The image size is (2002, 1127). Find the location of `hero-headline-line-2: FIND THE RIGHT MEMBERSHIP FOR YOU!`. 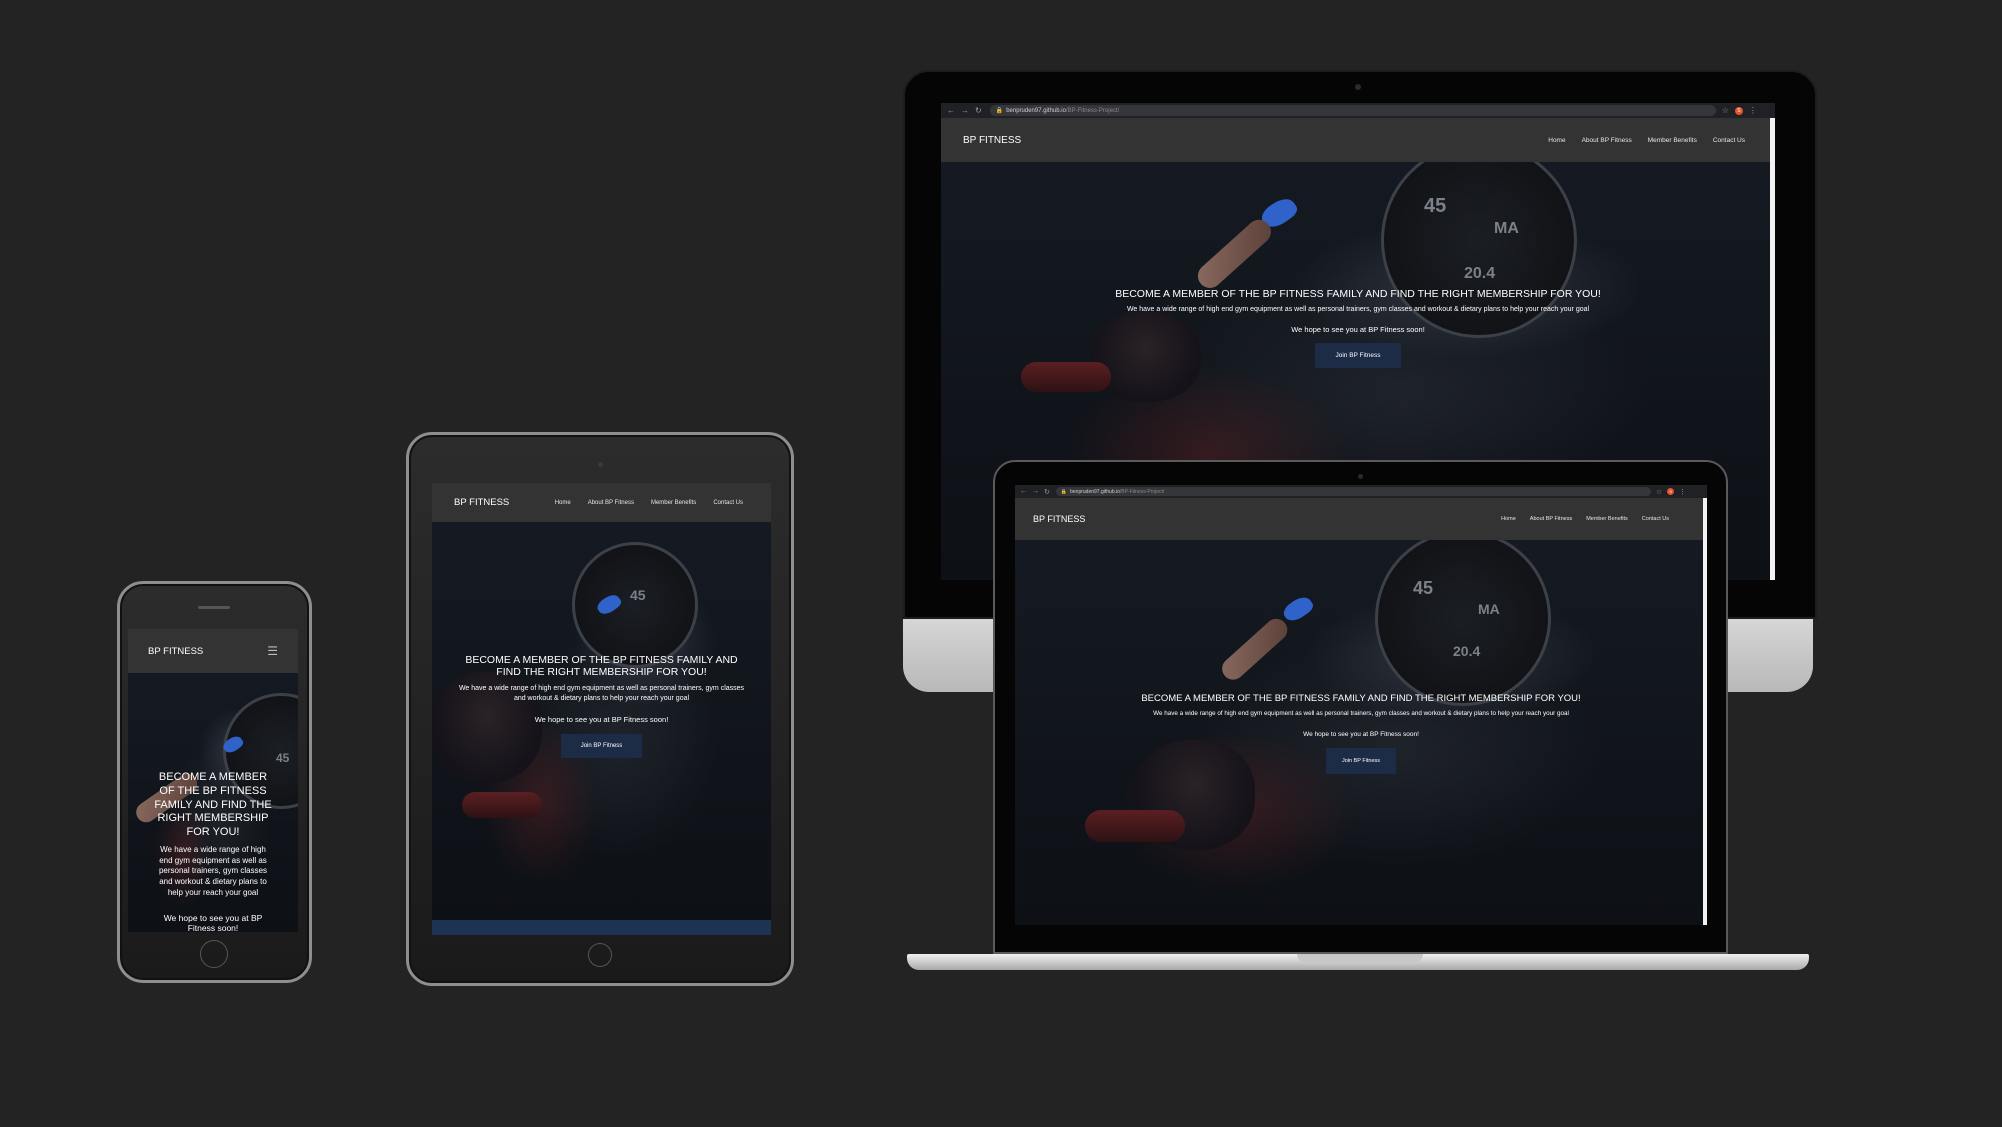

hero-headline-line-2: FIND THE RIGHT MEMBERSHIP FOR YOU! is located at coordinates (601, 672).